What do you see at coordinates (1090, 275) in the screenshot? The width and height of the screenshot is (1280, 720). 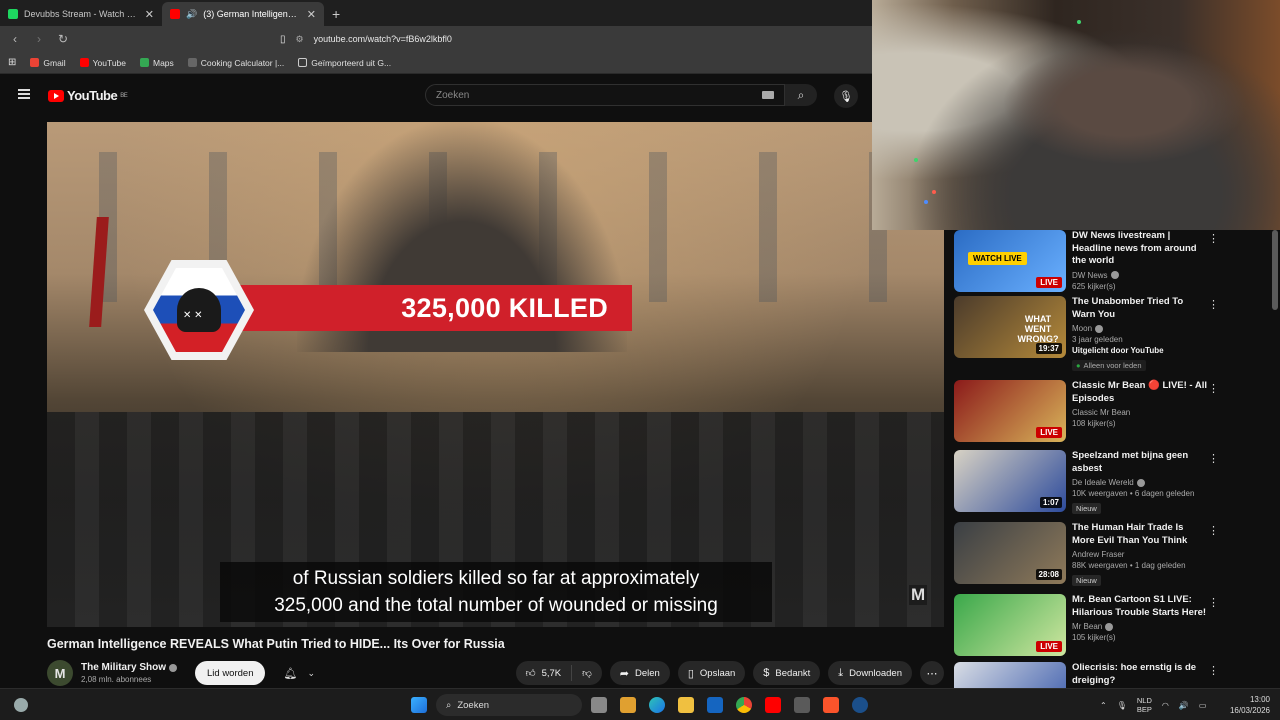 I see `channel-name: DW News` at bounding box center [1090, 275].